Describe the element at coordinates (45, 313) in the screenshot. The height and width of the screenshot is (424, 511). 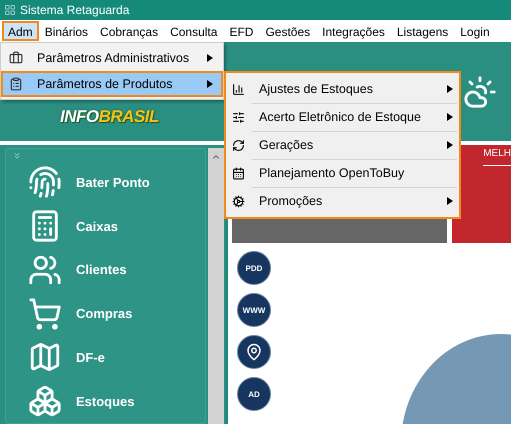
I see `cart-icon` at that location.